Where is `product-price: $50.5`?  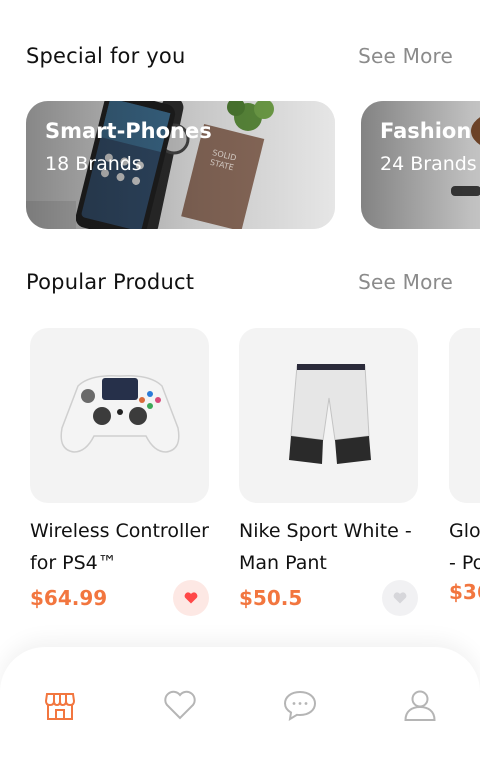 product-price: $50.5 is located at coordinates (271, 598).